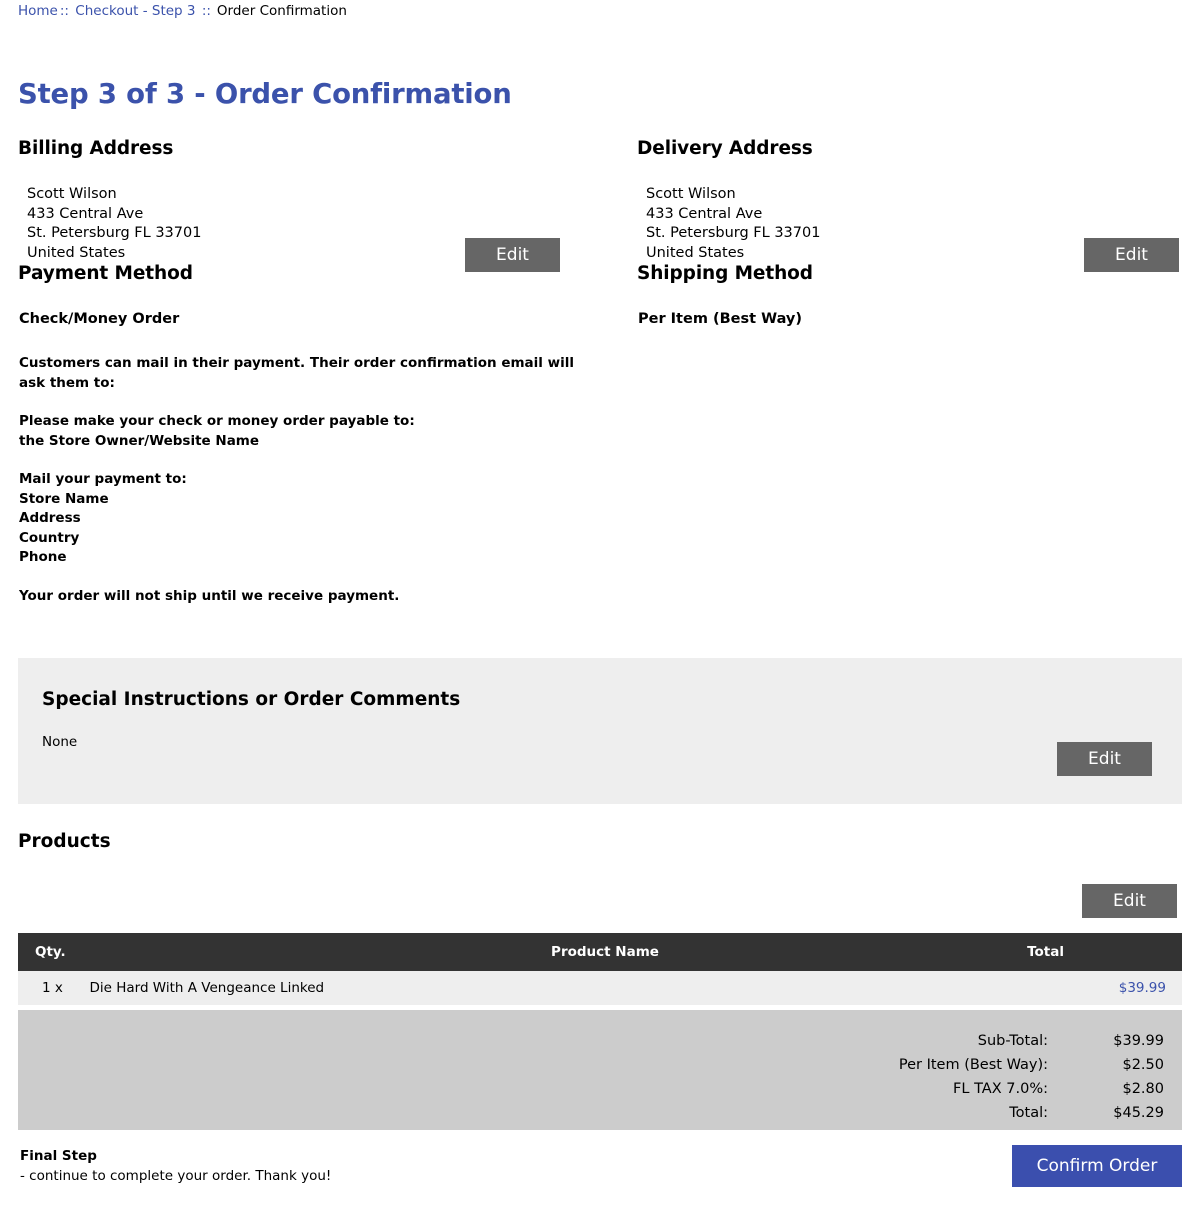 Image resolution: width=1200 pixels, height=1217 pixels. I want to click on cell-product-name, so click(605, 988).